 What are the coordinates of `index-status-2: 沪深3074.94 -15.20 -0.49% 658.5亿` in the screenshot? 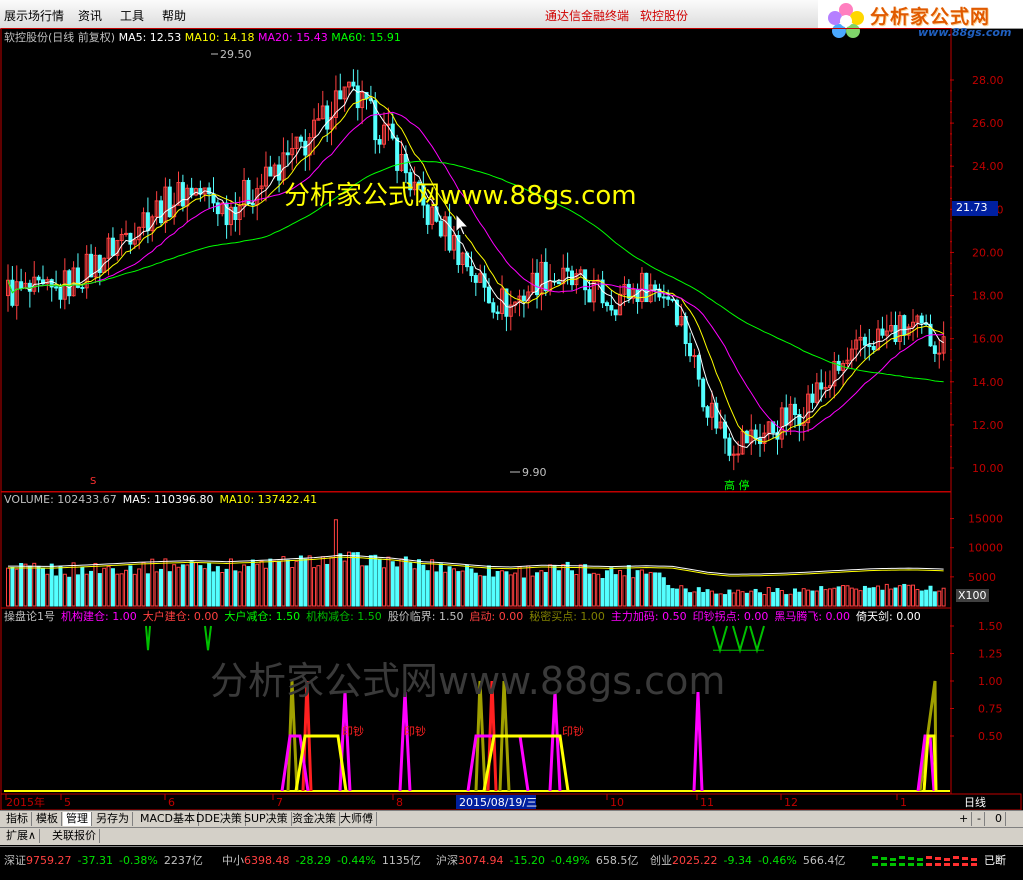 It's located at (537, 860).